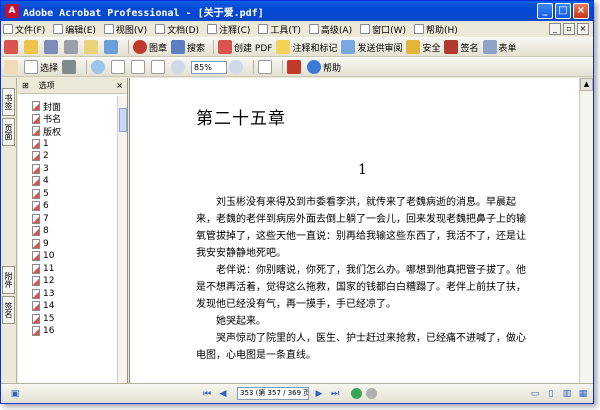  Describe the element at coordinates (436, 29) in the screenshot. I see `menu-help: 帮助(H)` at that location.